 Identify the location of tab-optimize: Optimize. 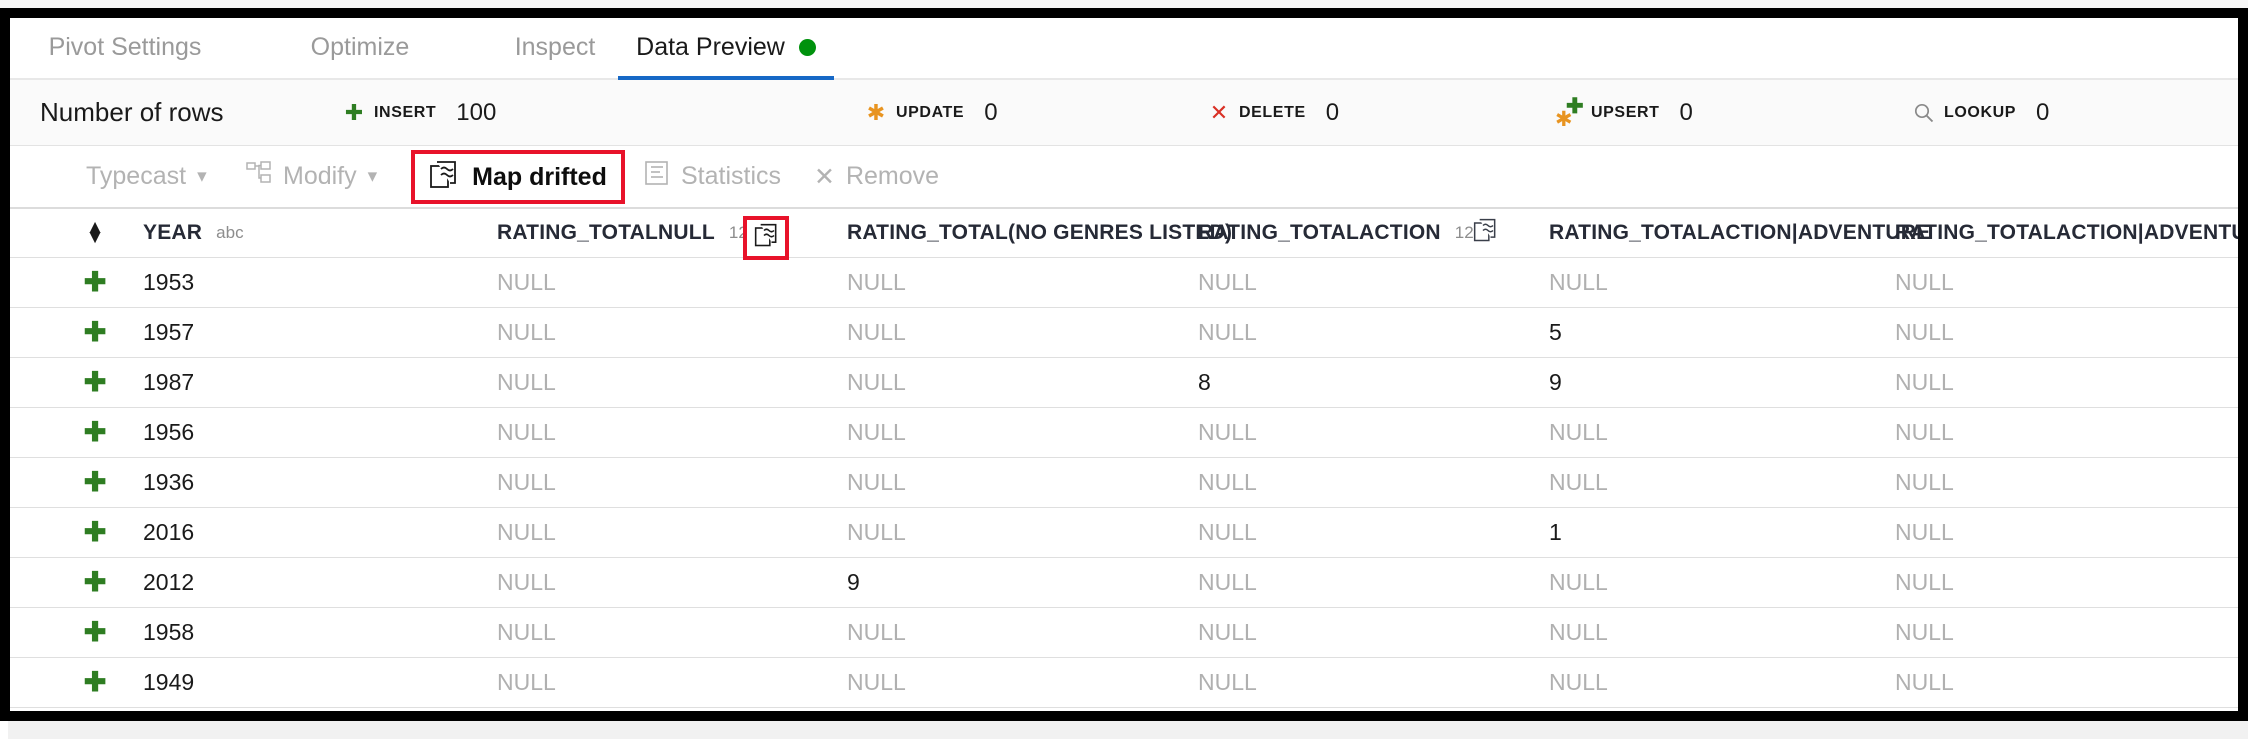
(360, 48).